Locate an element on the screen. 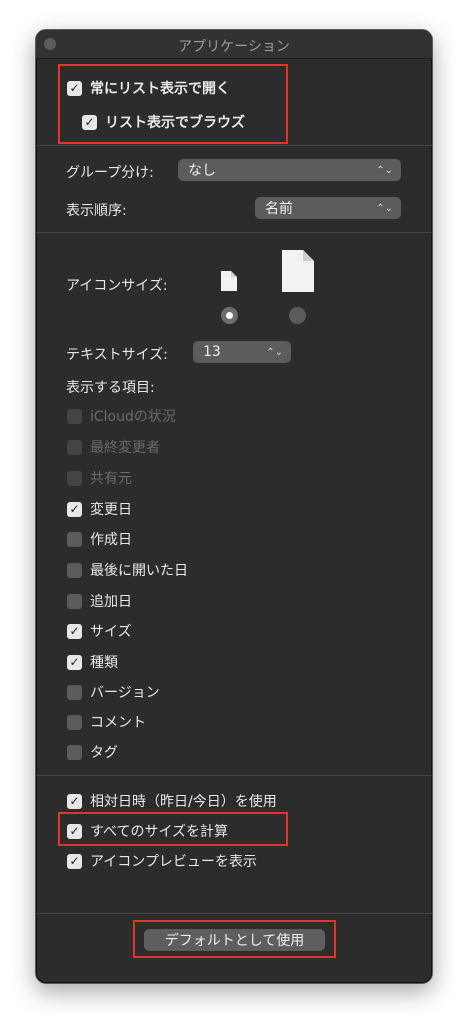 This screenshot has width=467, height=1024. column-option-date-modified: ✓ 変更日 is located at coordinates (99, 509).